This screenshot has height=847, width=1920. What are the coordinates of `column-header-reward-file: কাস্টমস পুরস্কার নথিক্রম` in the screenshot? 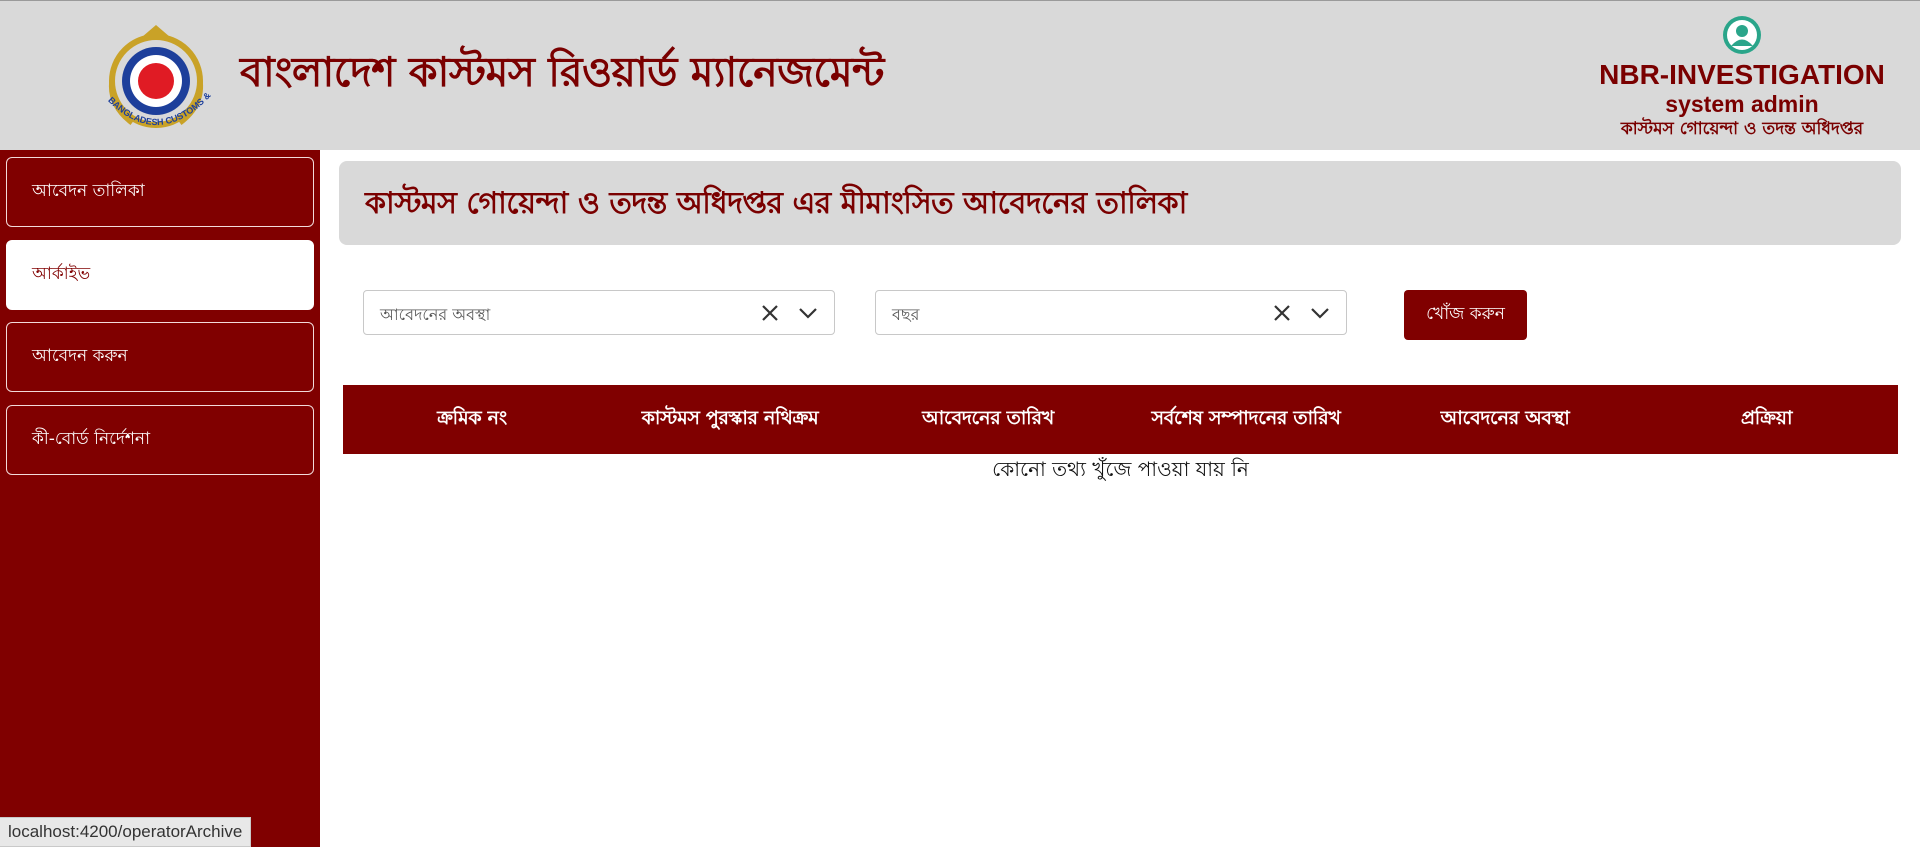 It's located at (730, 417).